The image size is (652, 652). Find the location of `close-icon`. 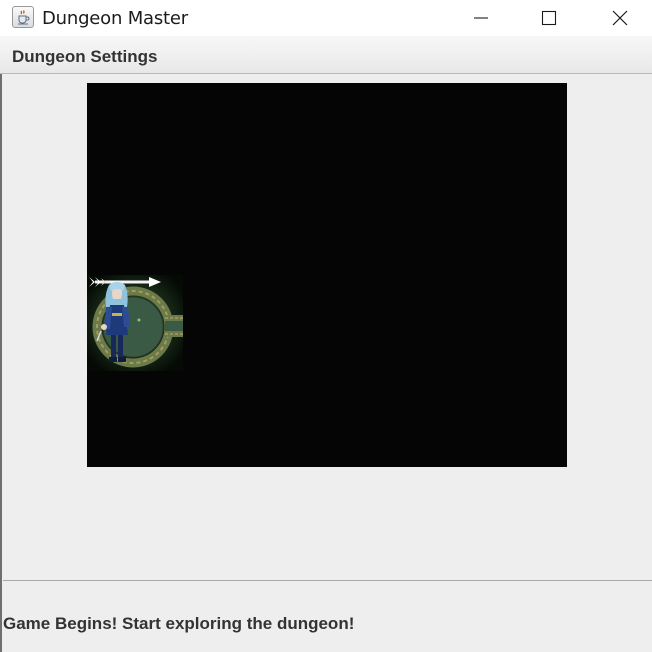

close-icon is located at coordinates (620, 18).